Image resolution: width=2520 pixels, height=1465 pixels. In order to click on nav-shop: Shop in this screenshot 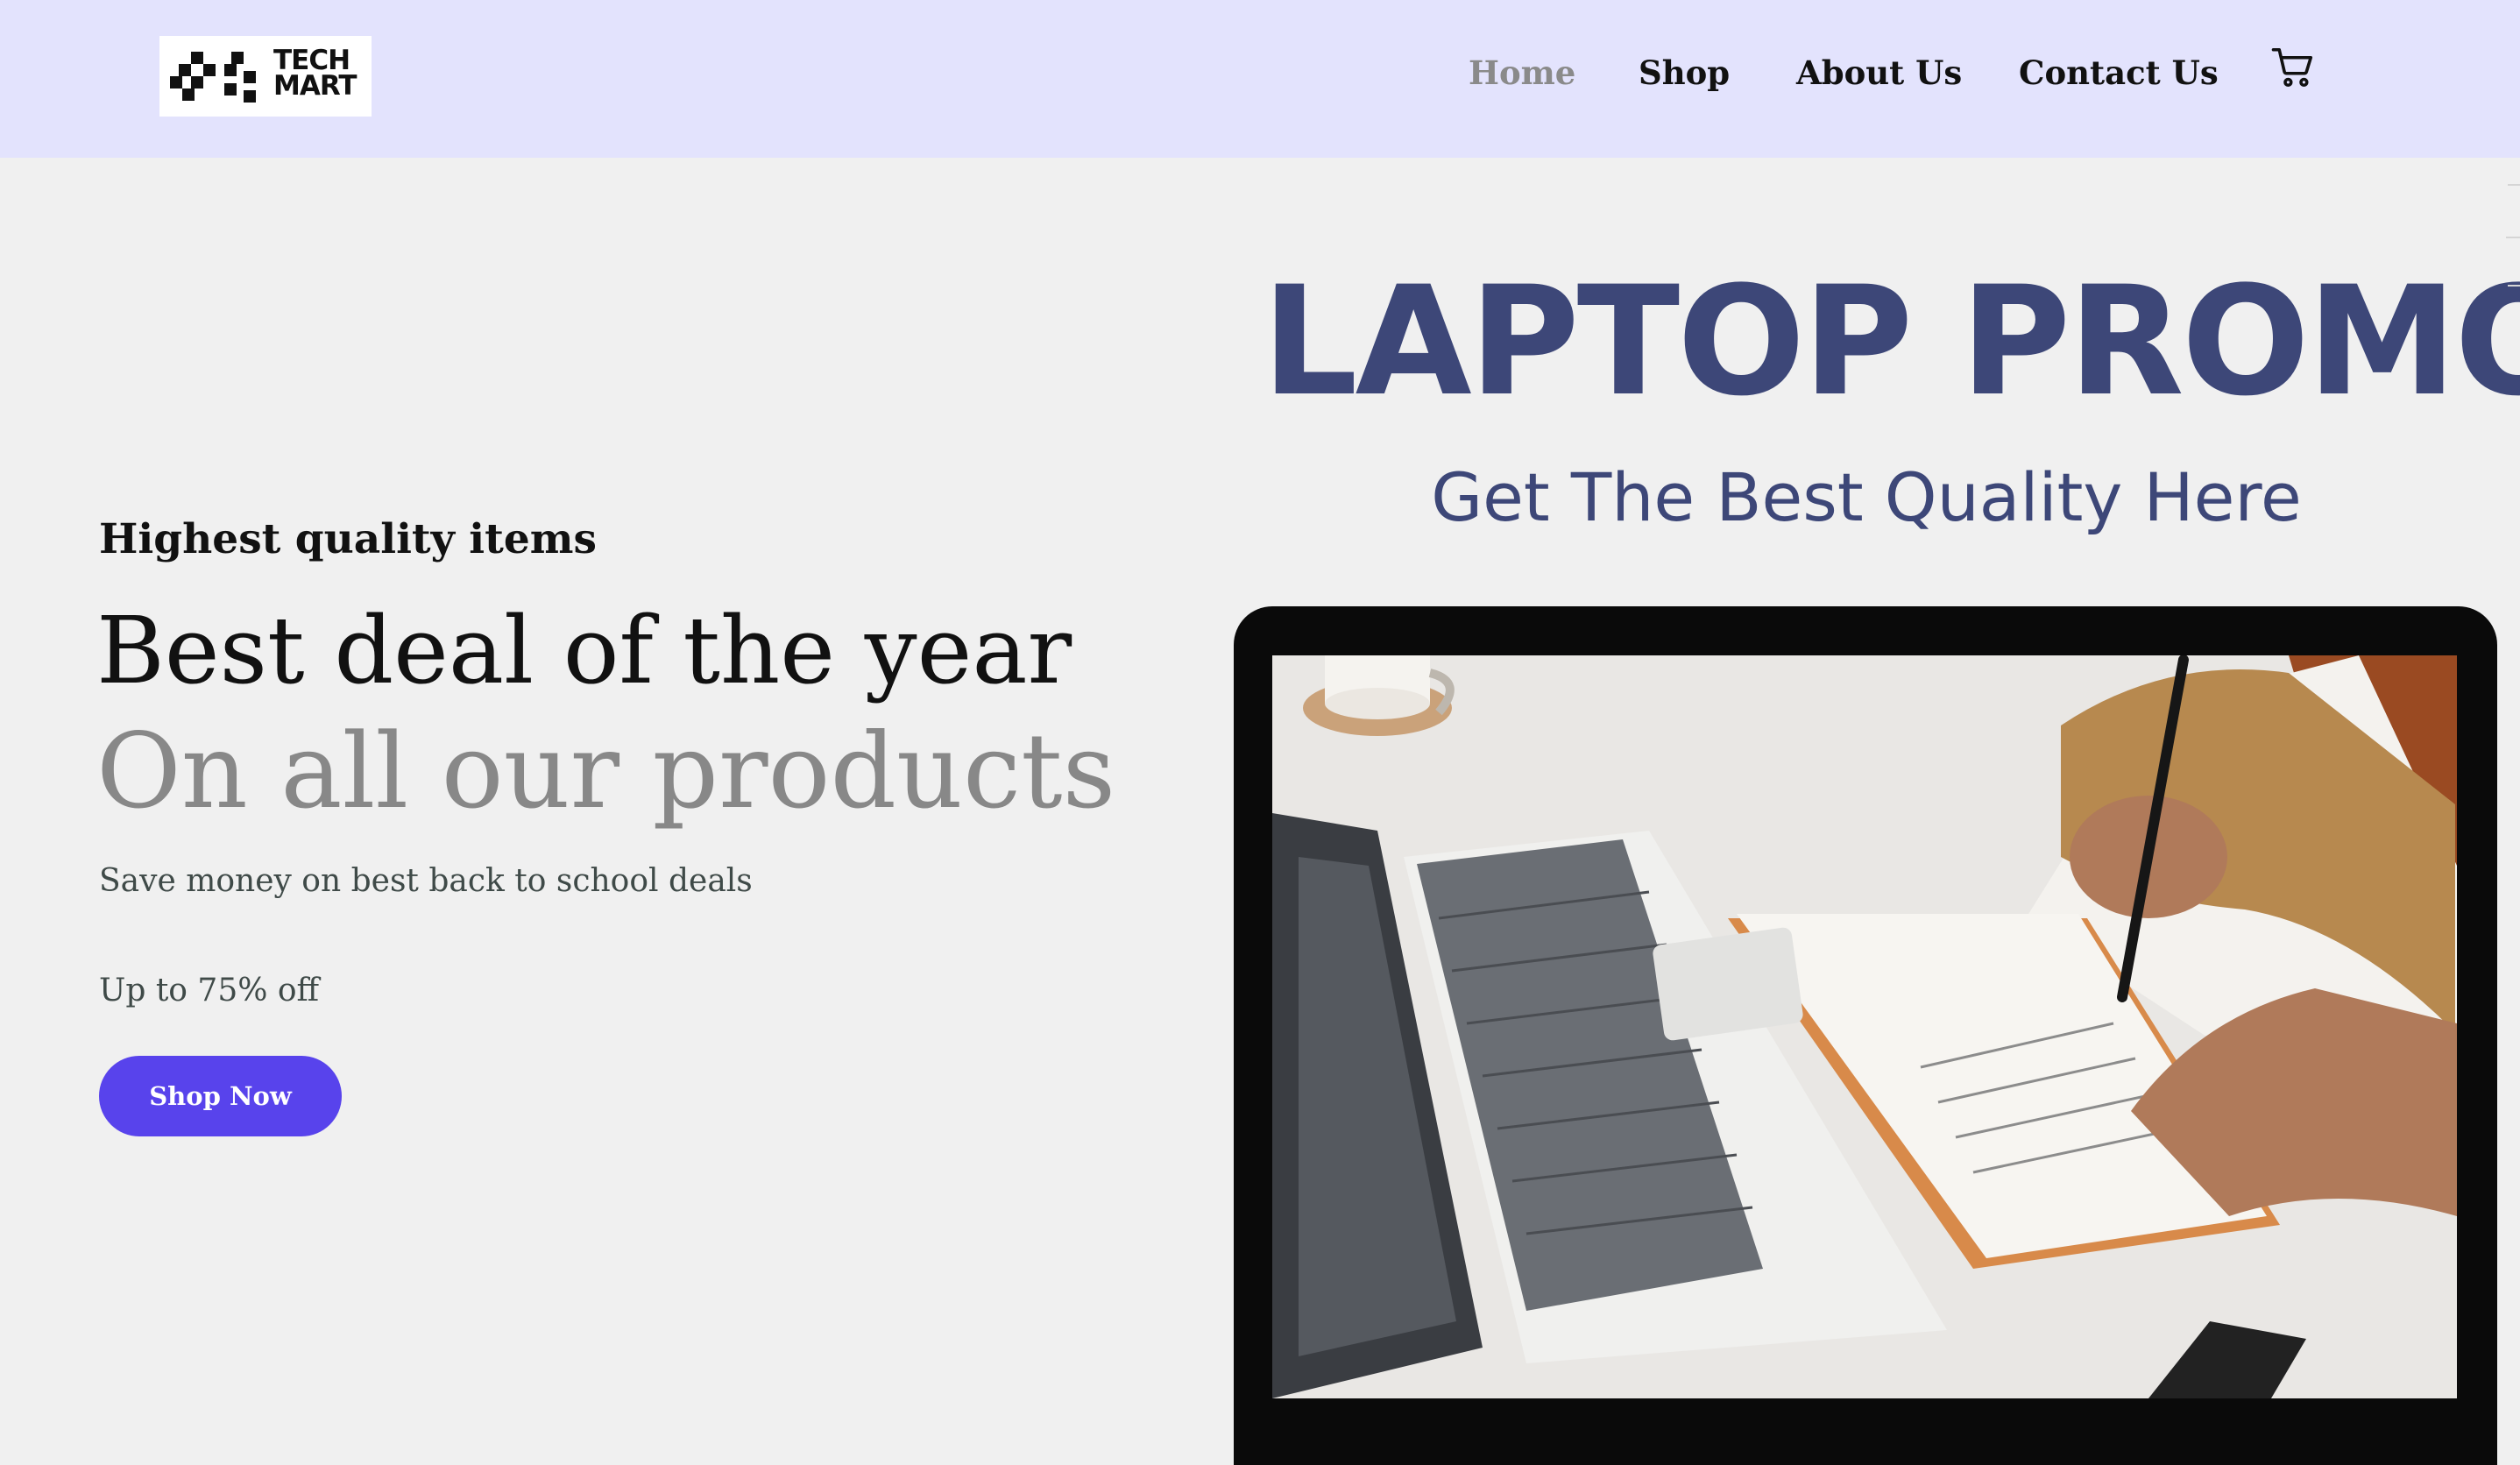, I will do `click(1684, 73)`.